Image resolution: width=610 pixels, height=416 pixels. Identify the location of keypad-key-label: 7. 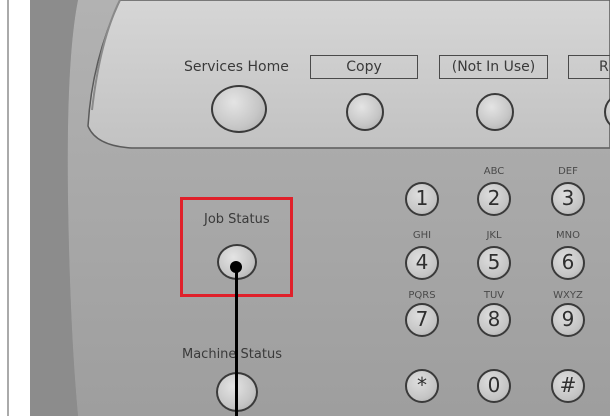
(422, 319).